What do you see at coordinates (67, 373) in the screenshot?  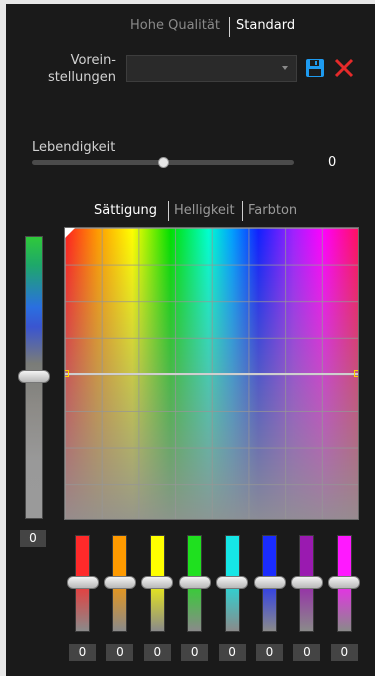 I see `curve-handle-left` at bounding box center [67, 373].